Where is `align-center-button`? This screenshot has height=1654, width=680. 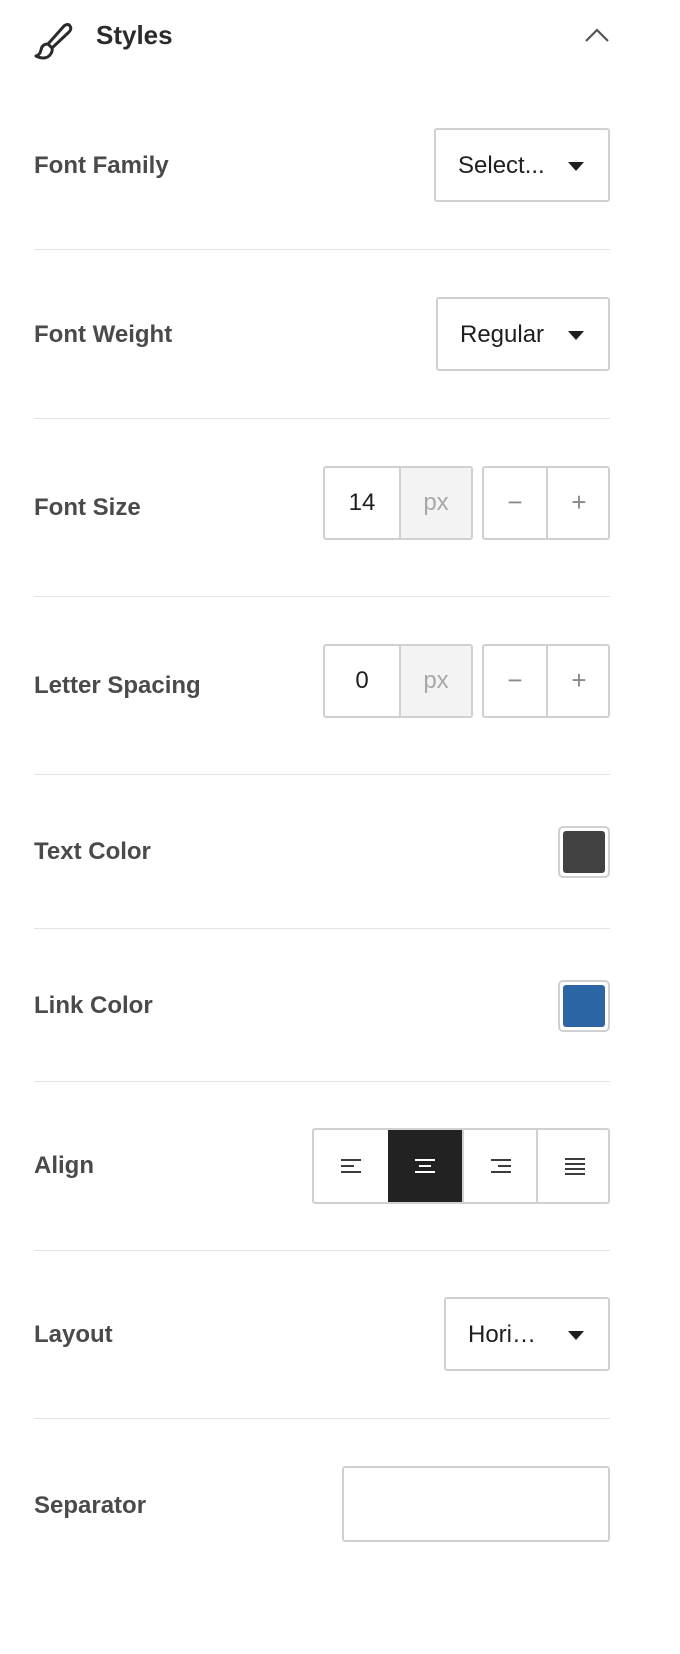 align-center-button is located at coordinates (425, 1166).